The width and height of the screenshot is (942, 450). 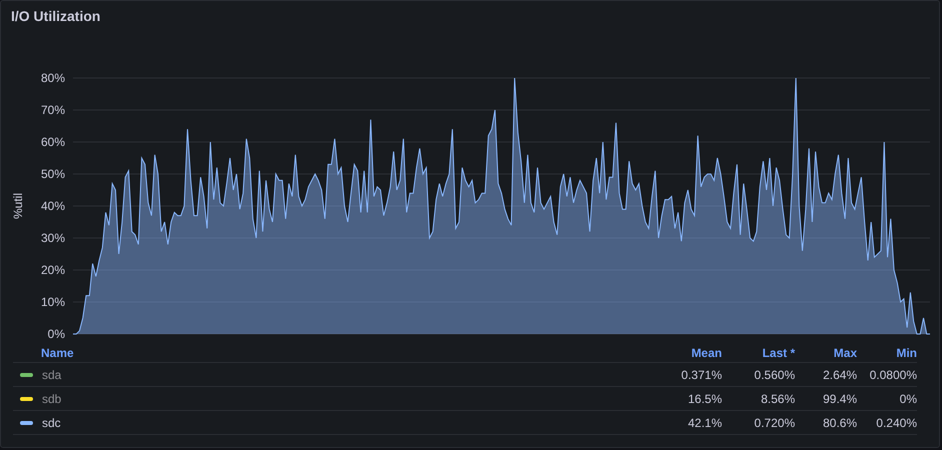 I want to click on table-cell-text: 0.0800%, so click(x=893, y=375).